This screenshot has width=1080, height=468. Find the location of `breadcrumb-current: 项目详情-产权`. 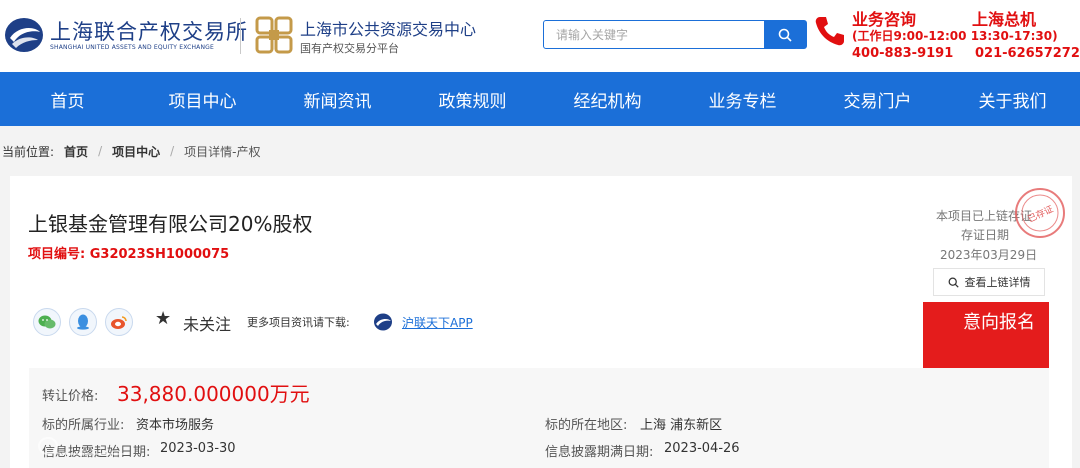

breadcrumb-current: 项目详情-产权 is located at coordinates (222, 151).